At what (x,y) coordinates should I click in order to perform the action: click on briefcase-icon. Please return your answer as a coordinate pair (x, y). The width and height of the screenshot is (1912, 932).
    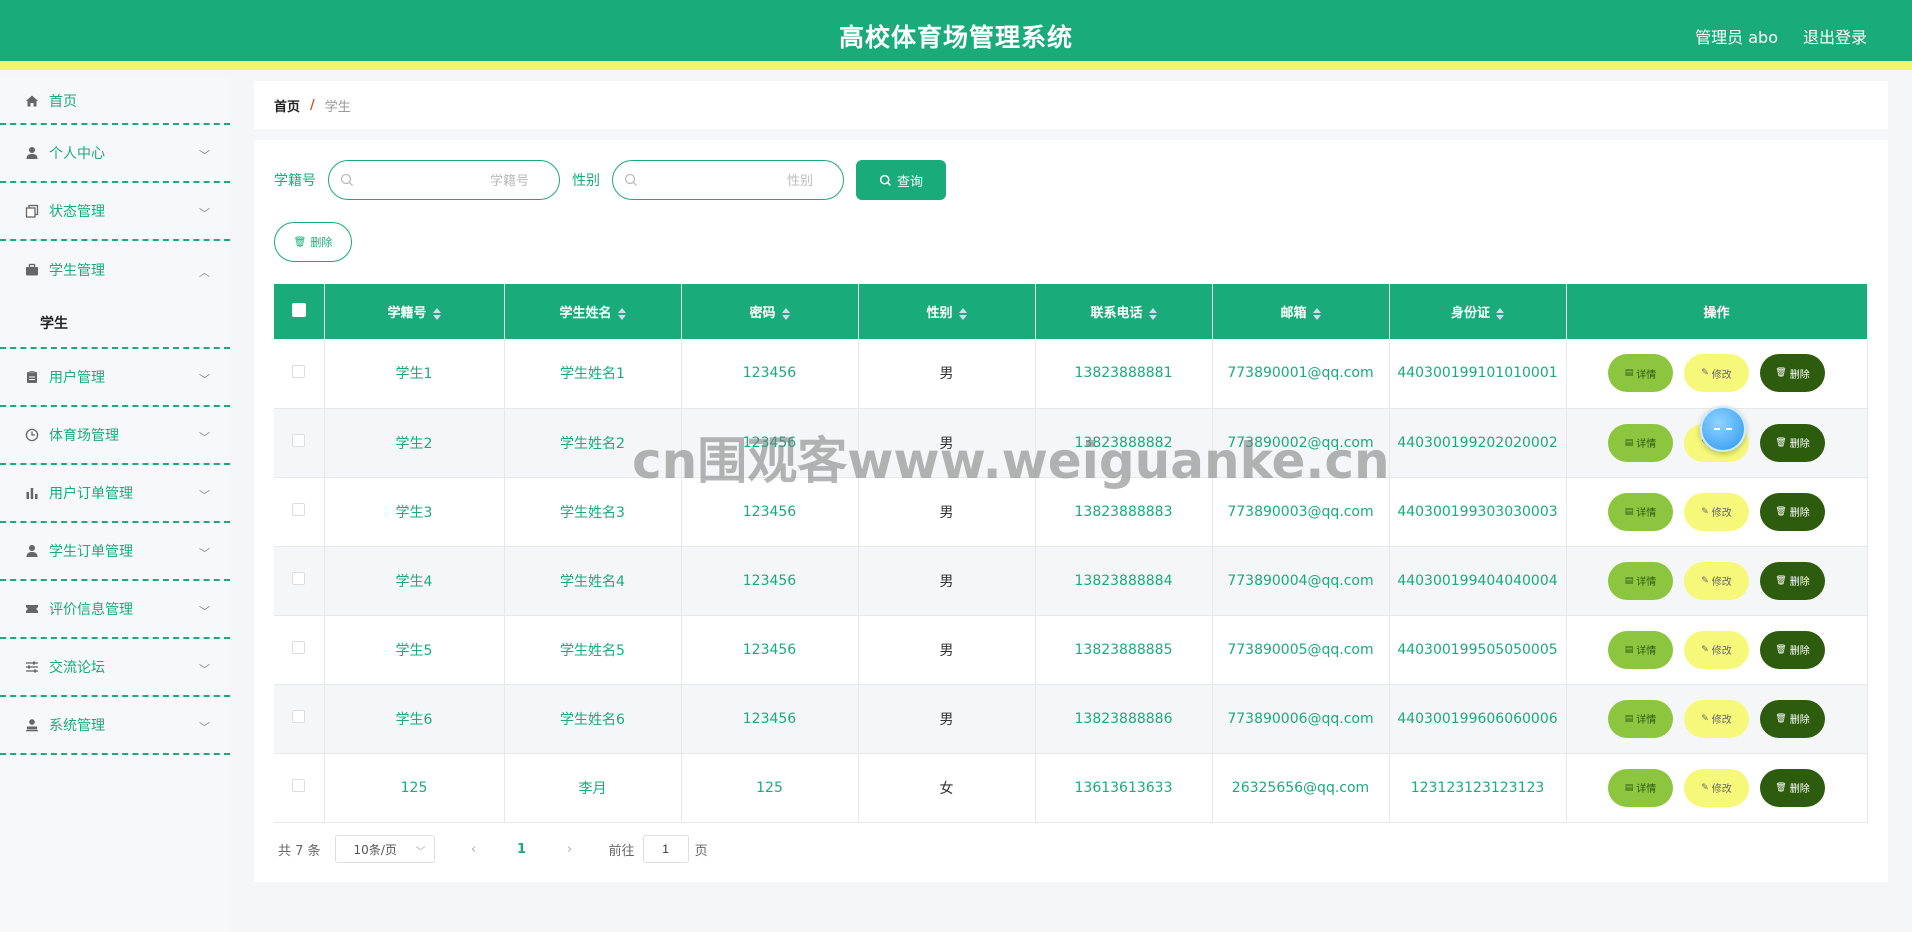
    Looking at the image, I should click on (32, 270).